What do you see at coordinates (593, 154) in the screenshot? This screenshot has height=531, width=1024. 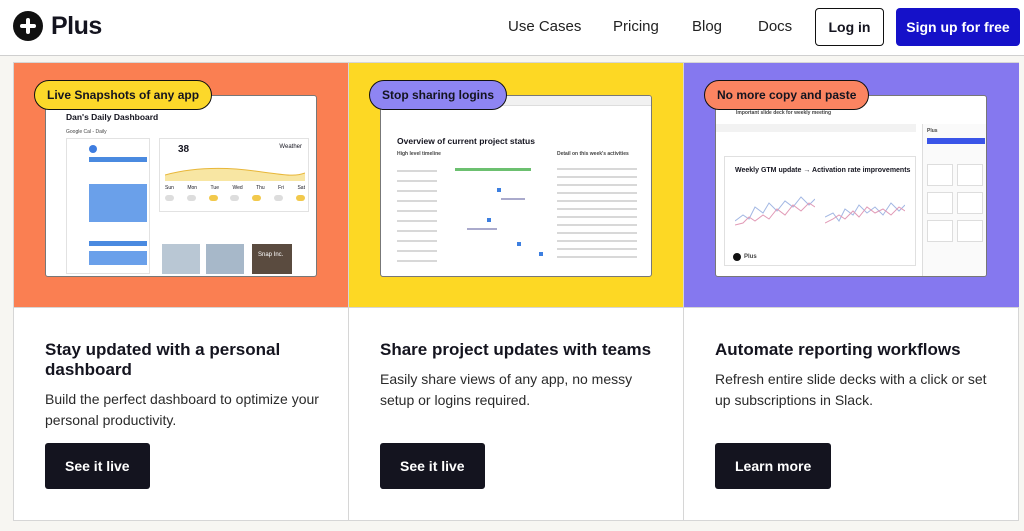 I see `activities-heading: Detail on this week's activities` at bounding box center [593, 154].